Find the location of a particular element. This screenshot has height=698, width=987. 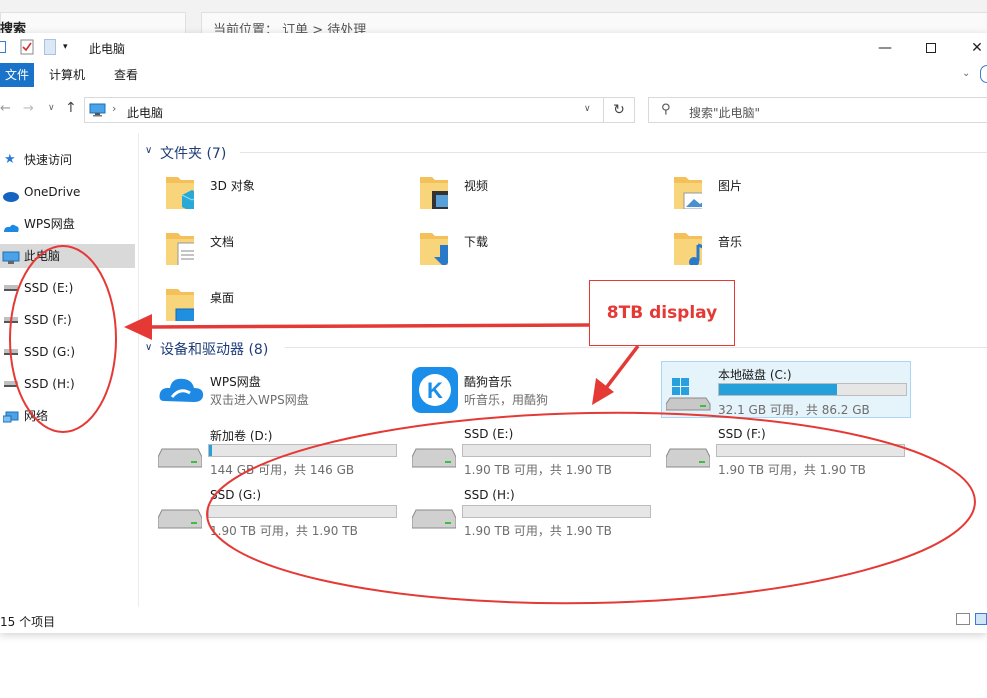

collapse-folders-icon: ∨ is located at coordinates (148, 150).